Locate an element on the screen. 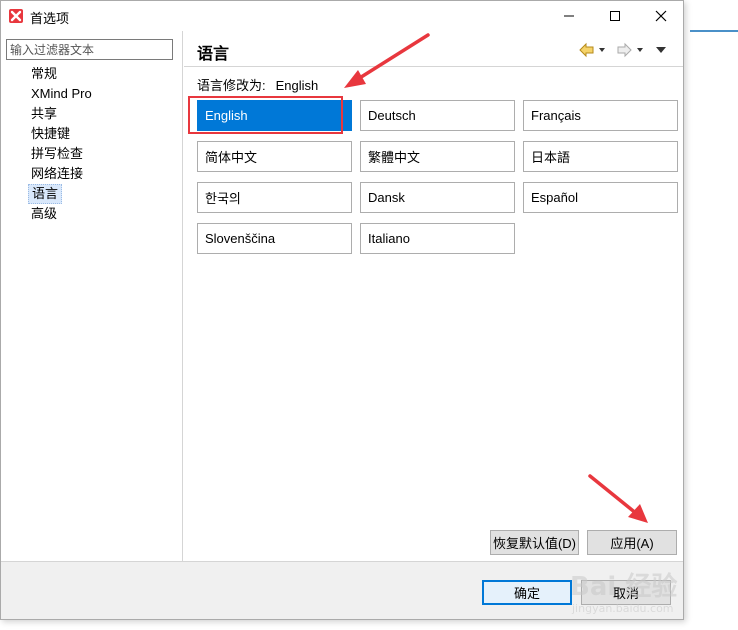 This screenshot has height=630, width=738. maximize-button is located at coordinates (615, 16).